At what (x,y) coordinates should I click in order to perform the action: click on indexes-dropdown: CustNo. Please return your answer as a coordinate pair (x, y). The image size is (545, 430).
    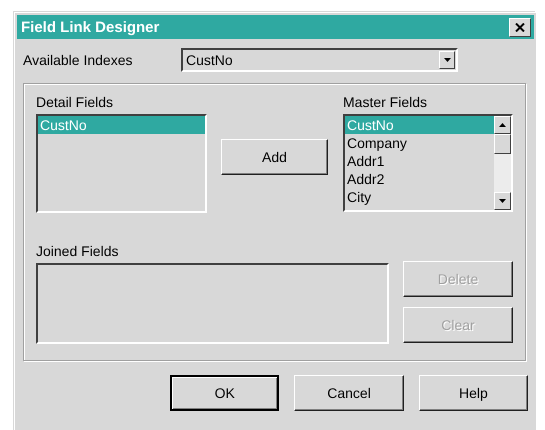
    Looking at the image, I should click on (319, 60).